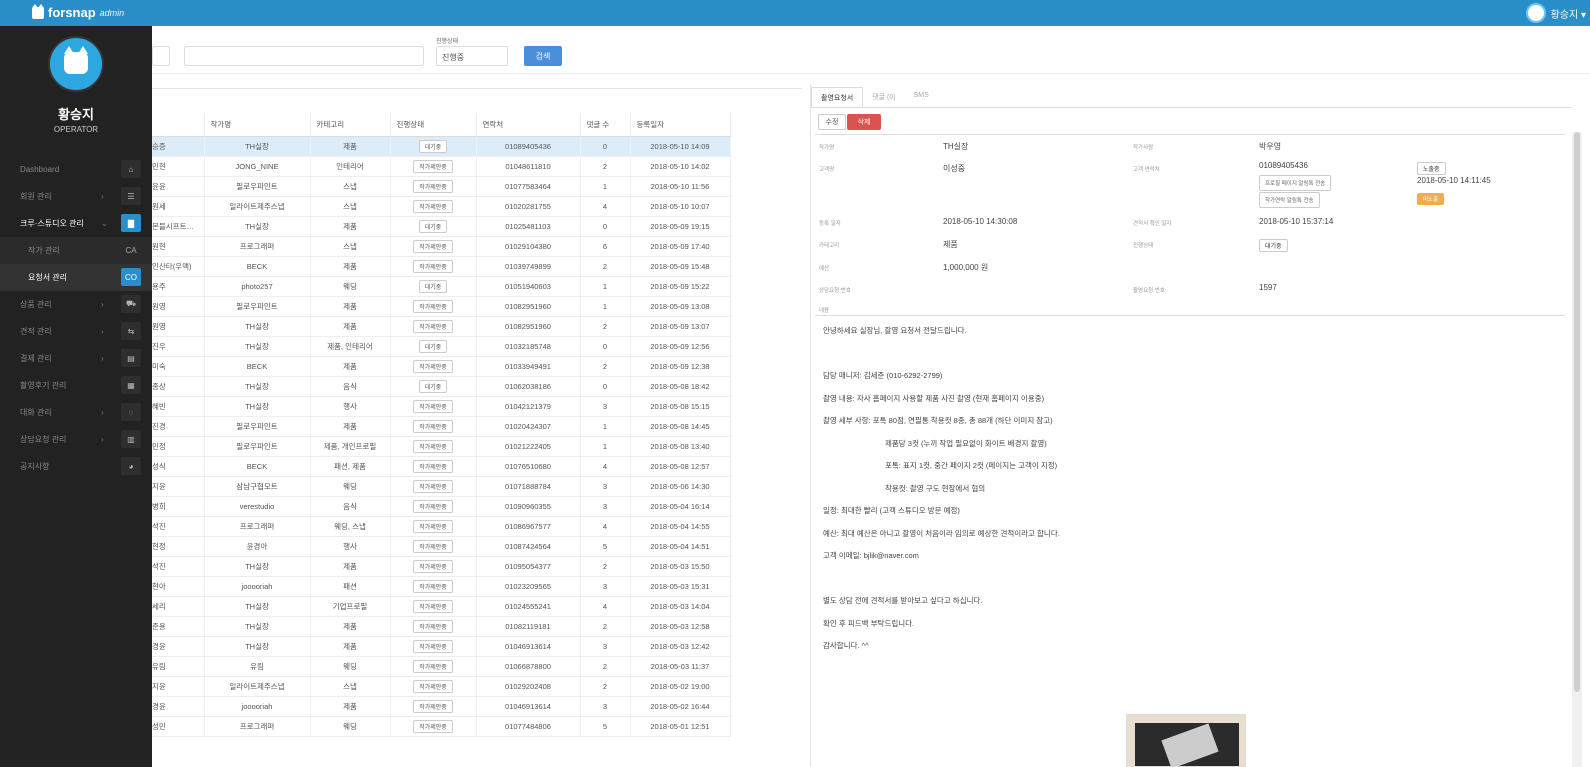  What do you see at coordinates (76, 223) in the screenshot?
I see `sidebar-item-crew-studio: 크루·스튜디오 관리 ⌄ ▇` at bounding box center [76, 223].